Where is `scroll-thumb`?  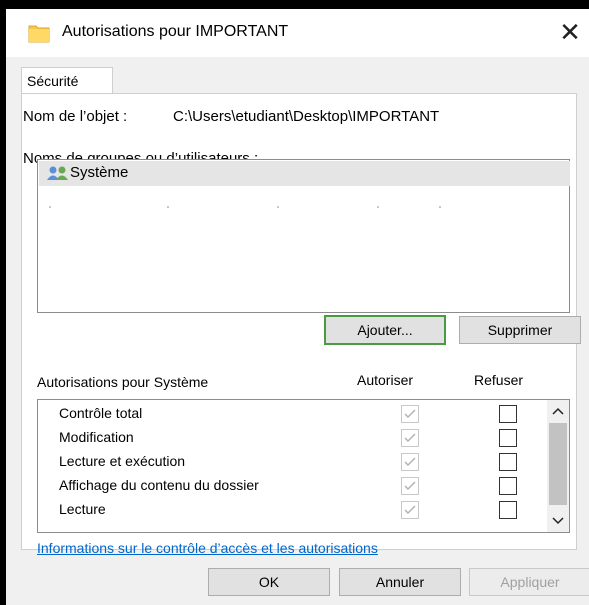
scroll-thumb is located at coordinates (558, 464).